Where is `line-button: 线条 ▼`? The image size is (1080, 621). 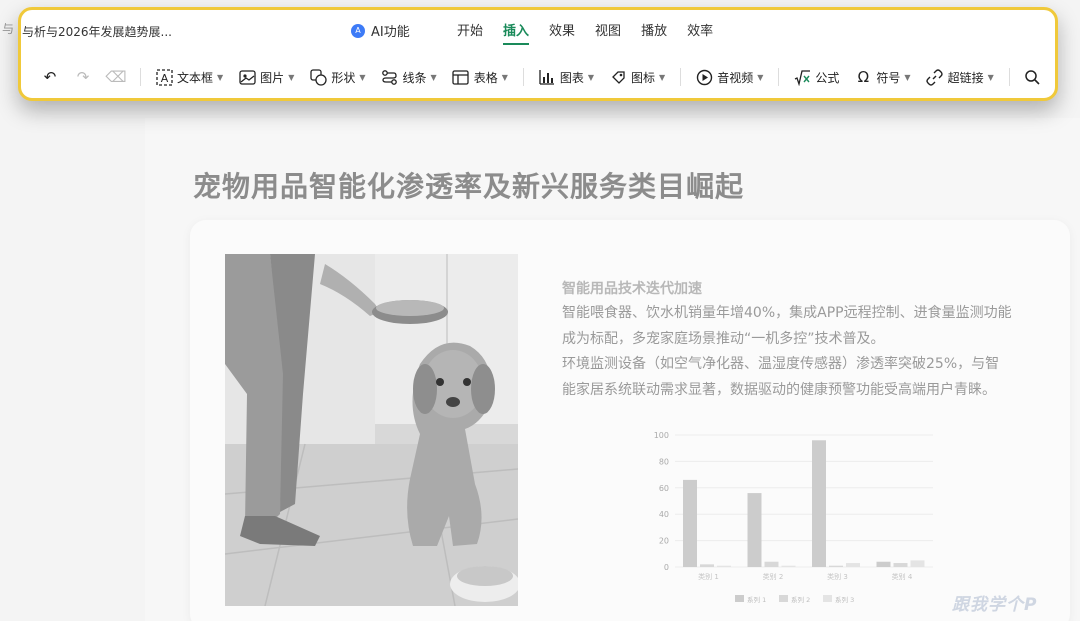
line-button: 线条 ▼ is located at coordinates (409, 77).